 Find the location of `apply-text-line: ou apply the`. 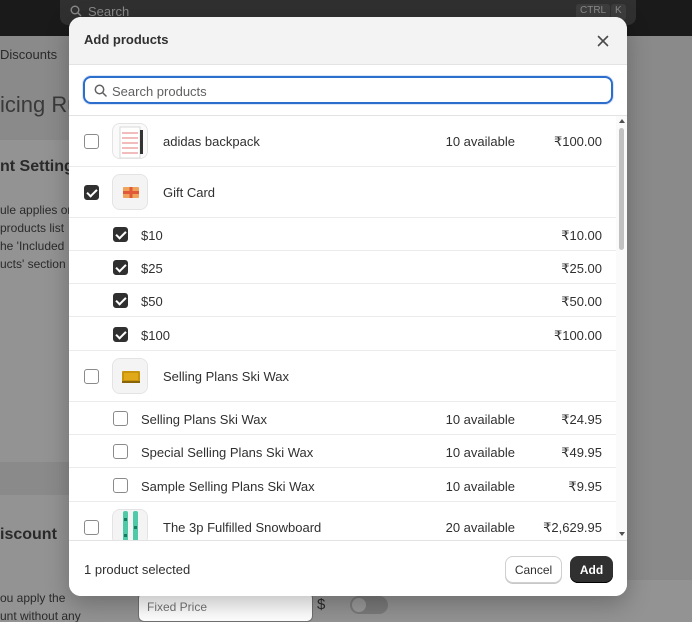

apply-text-line: ou apply the is located at coordinates (33, 598).